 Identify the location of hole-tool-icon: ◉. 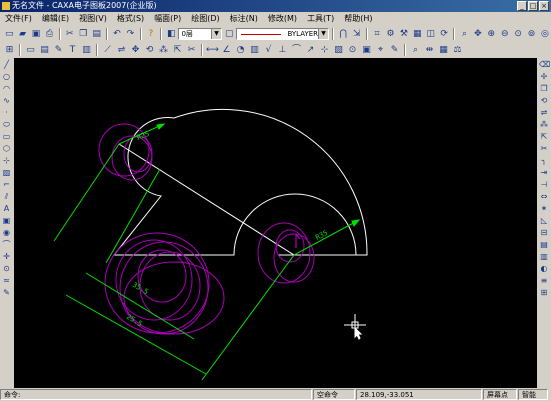
(7, 233).